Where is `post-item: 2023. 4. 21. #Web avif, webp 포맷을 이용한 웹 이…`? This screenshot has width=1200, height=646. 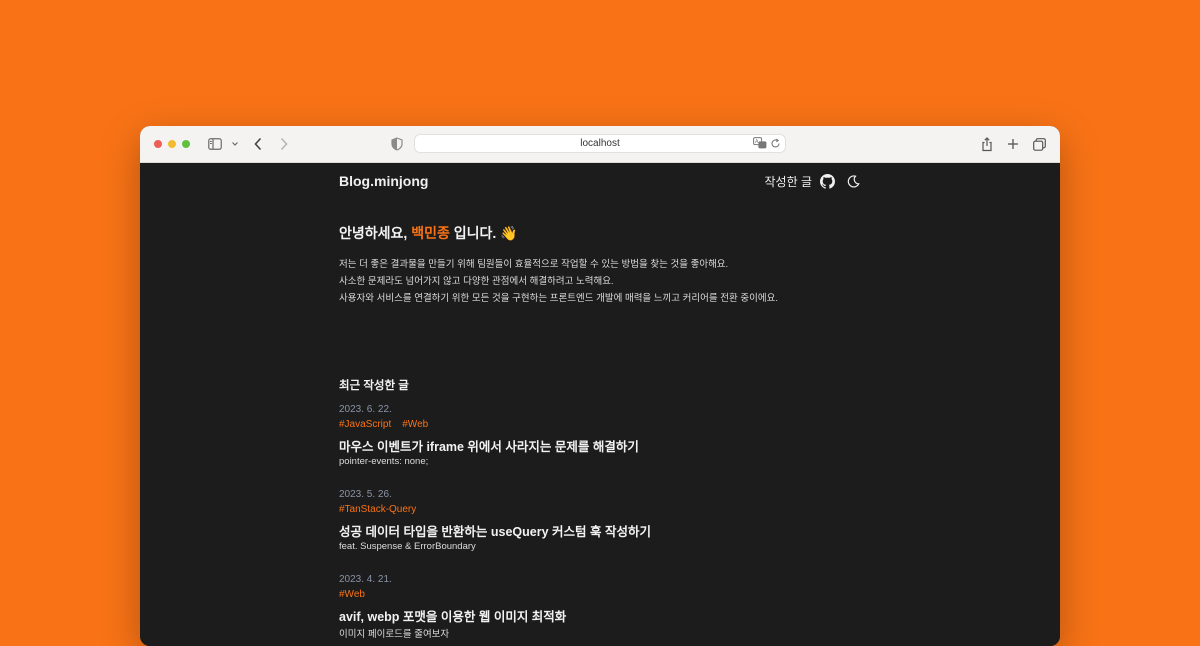 post-item: 2023. 4. 21. #Web avif, webp 포맷을 이용한 웹 이… is located at coordinates (452, 607).